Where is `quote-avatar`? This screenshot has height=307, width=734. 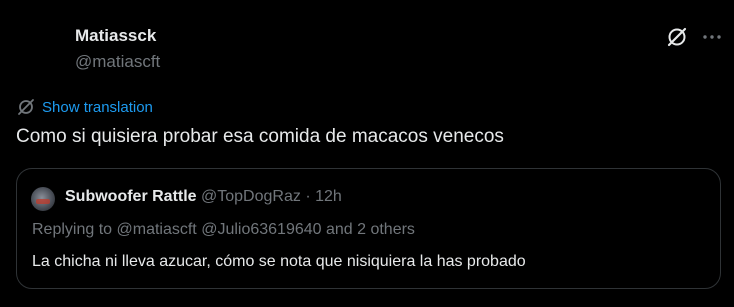
quote-avatar is located at coordinates (43, 199).